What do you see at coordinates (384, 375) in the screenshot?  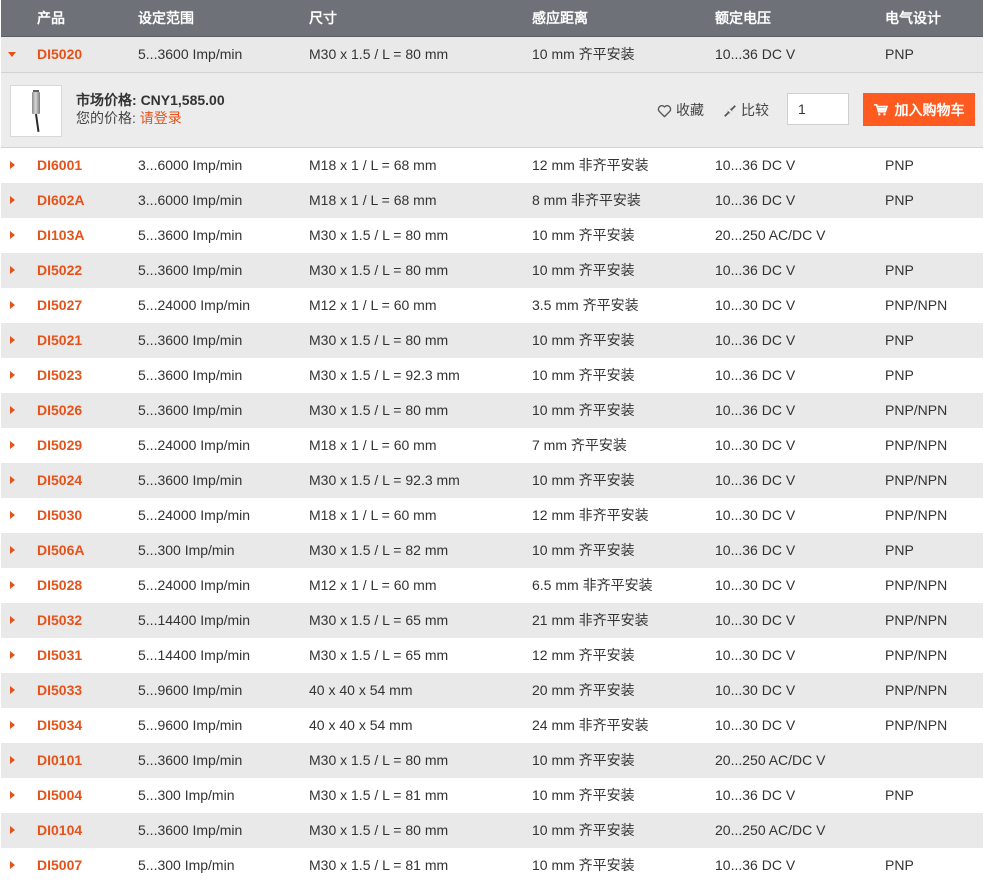 I see `cell-size: M30 x 1.5 / L = 92.3 mm` at bounding box center [384, 375].